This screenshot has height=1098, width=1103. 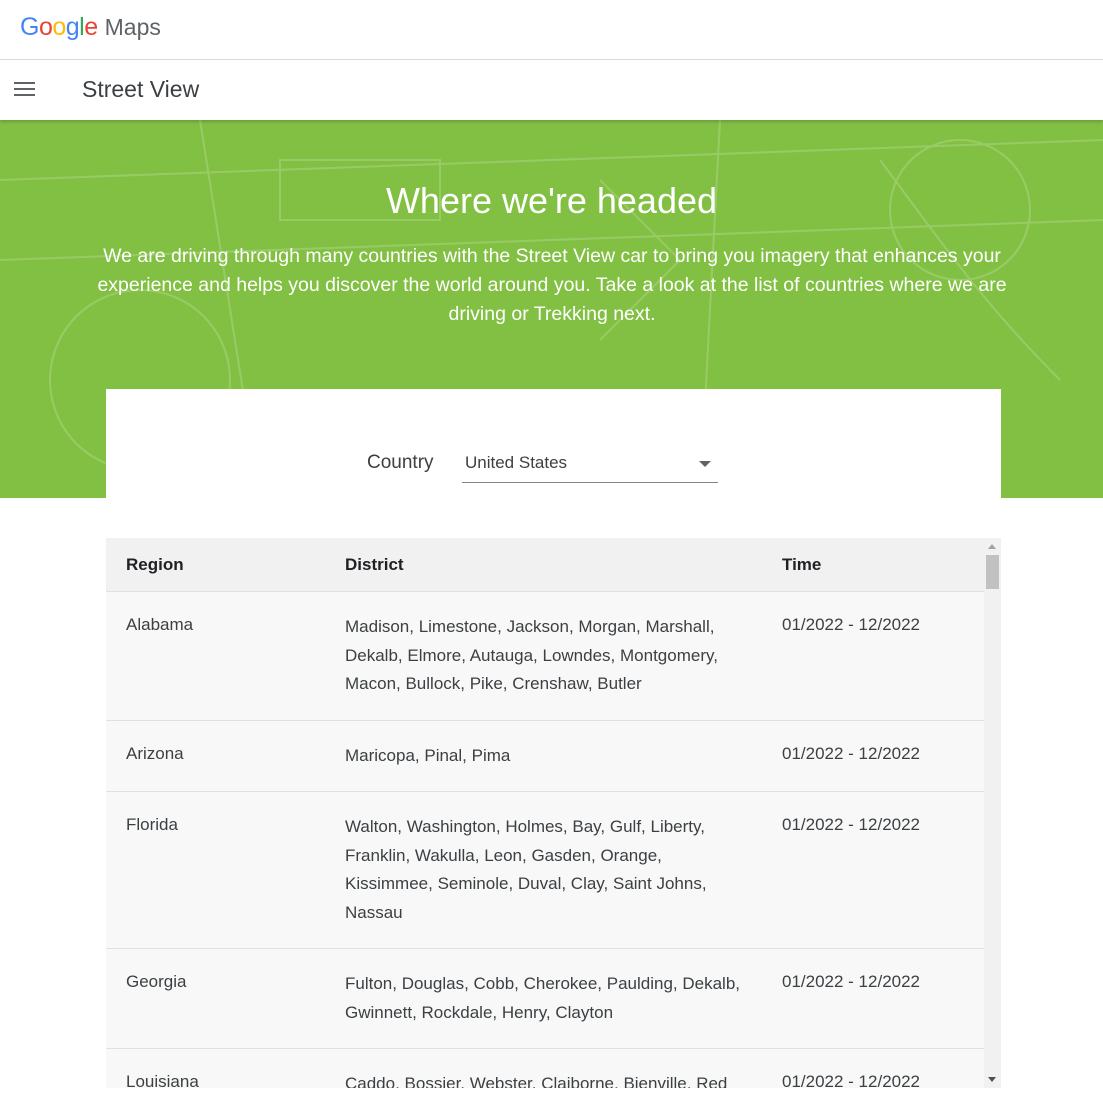 I want to click on country-filter-card: Country United States, so click(x=553, y=444).